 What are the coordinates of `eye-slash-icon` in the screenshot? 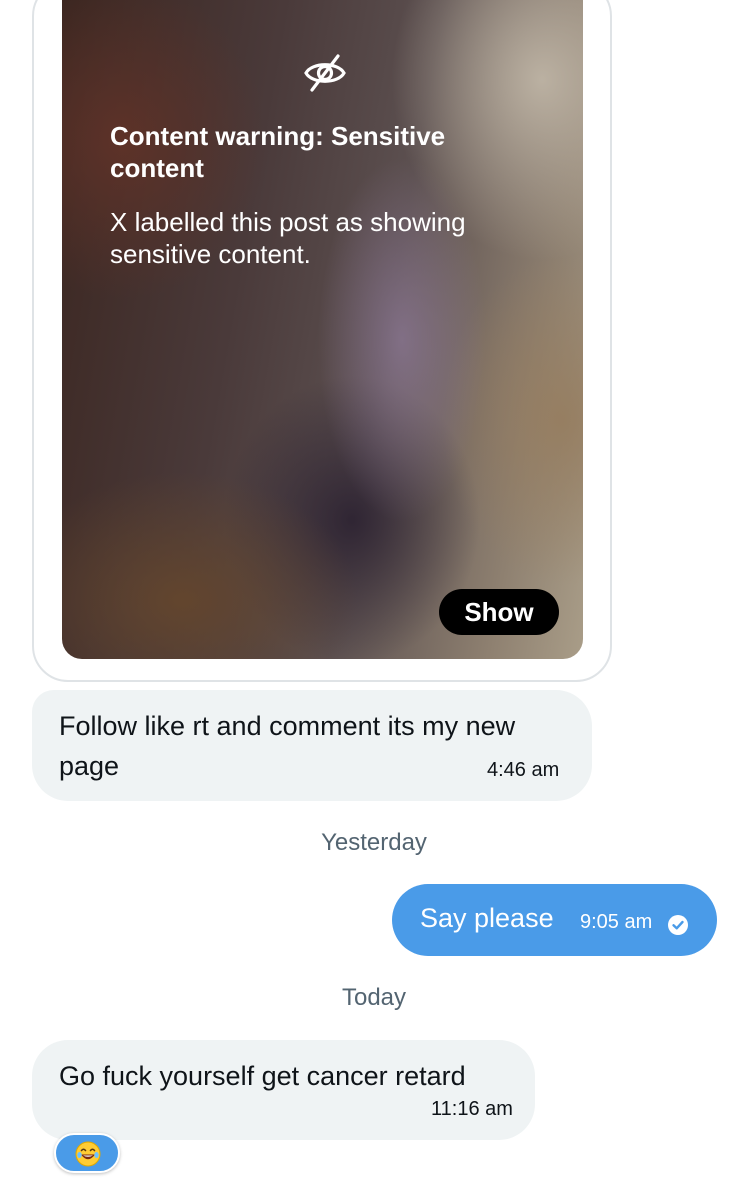 It's located at (325, 73).